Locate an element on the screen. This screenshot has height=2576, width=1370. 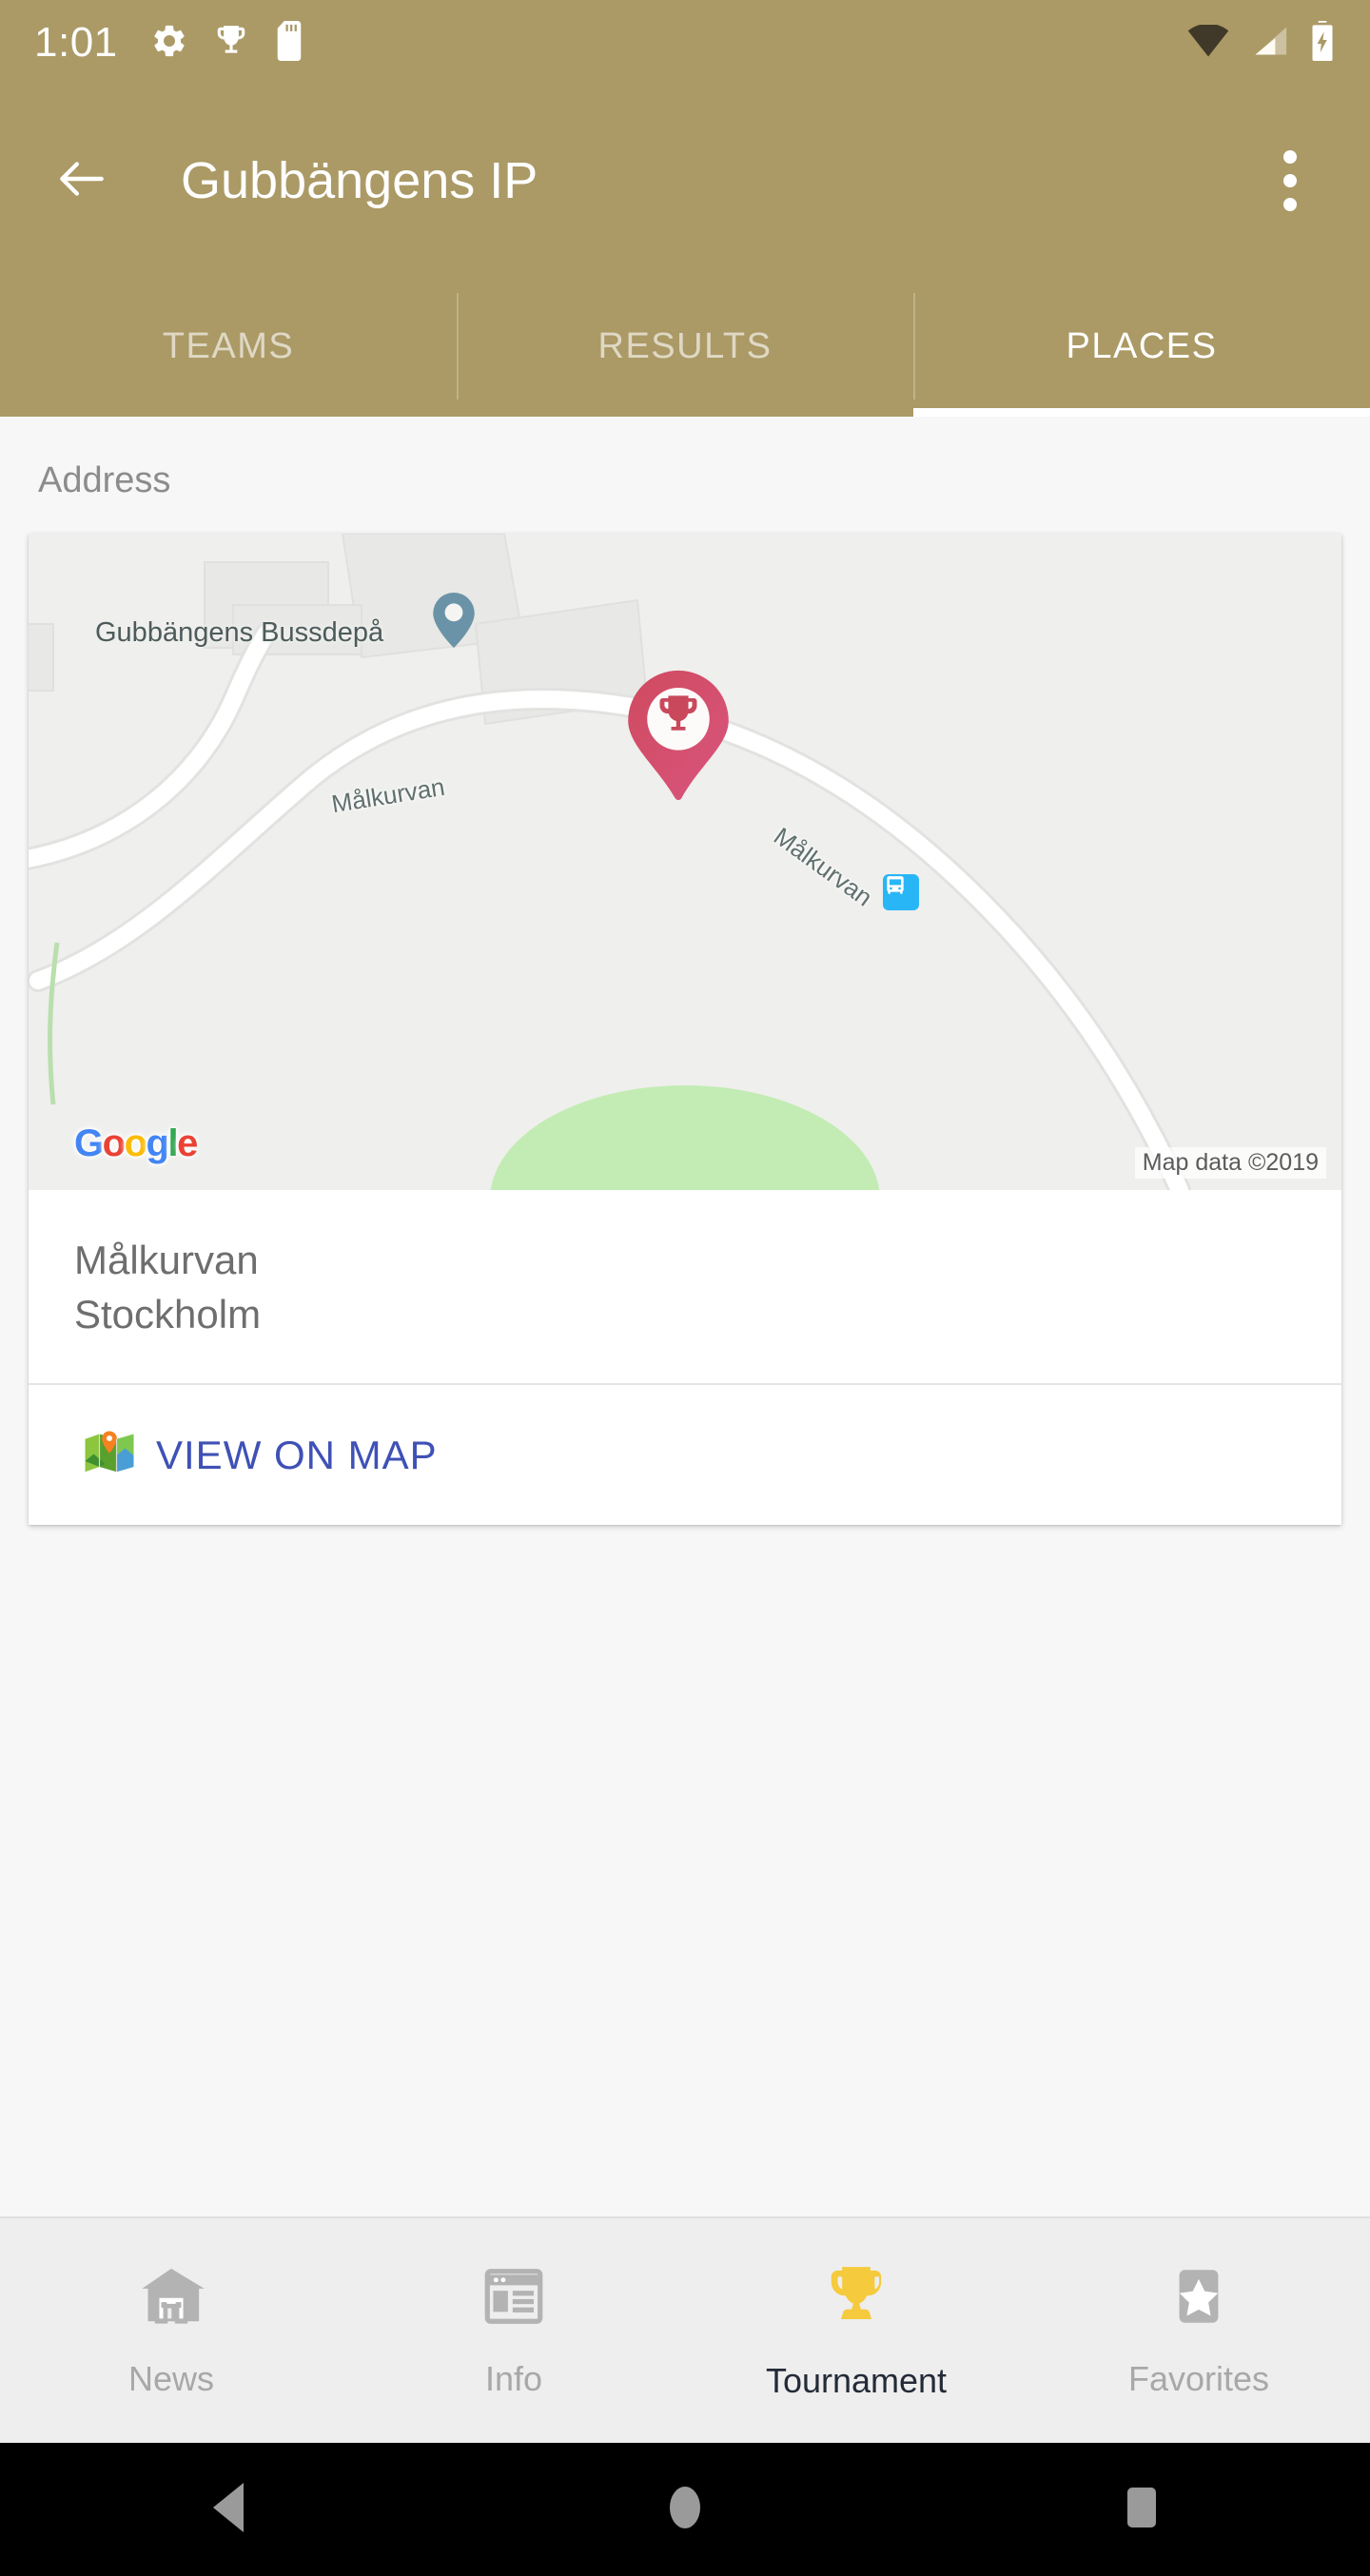
status-bar: 1:01 is located at coordinates (685, 43).